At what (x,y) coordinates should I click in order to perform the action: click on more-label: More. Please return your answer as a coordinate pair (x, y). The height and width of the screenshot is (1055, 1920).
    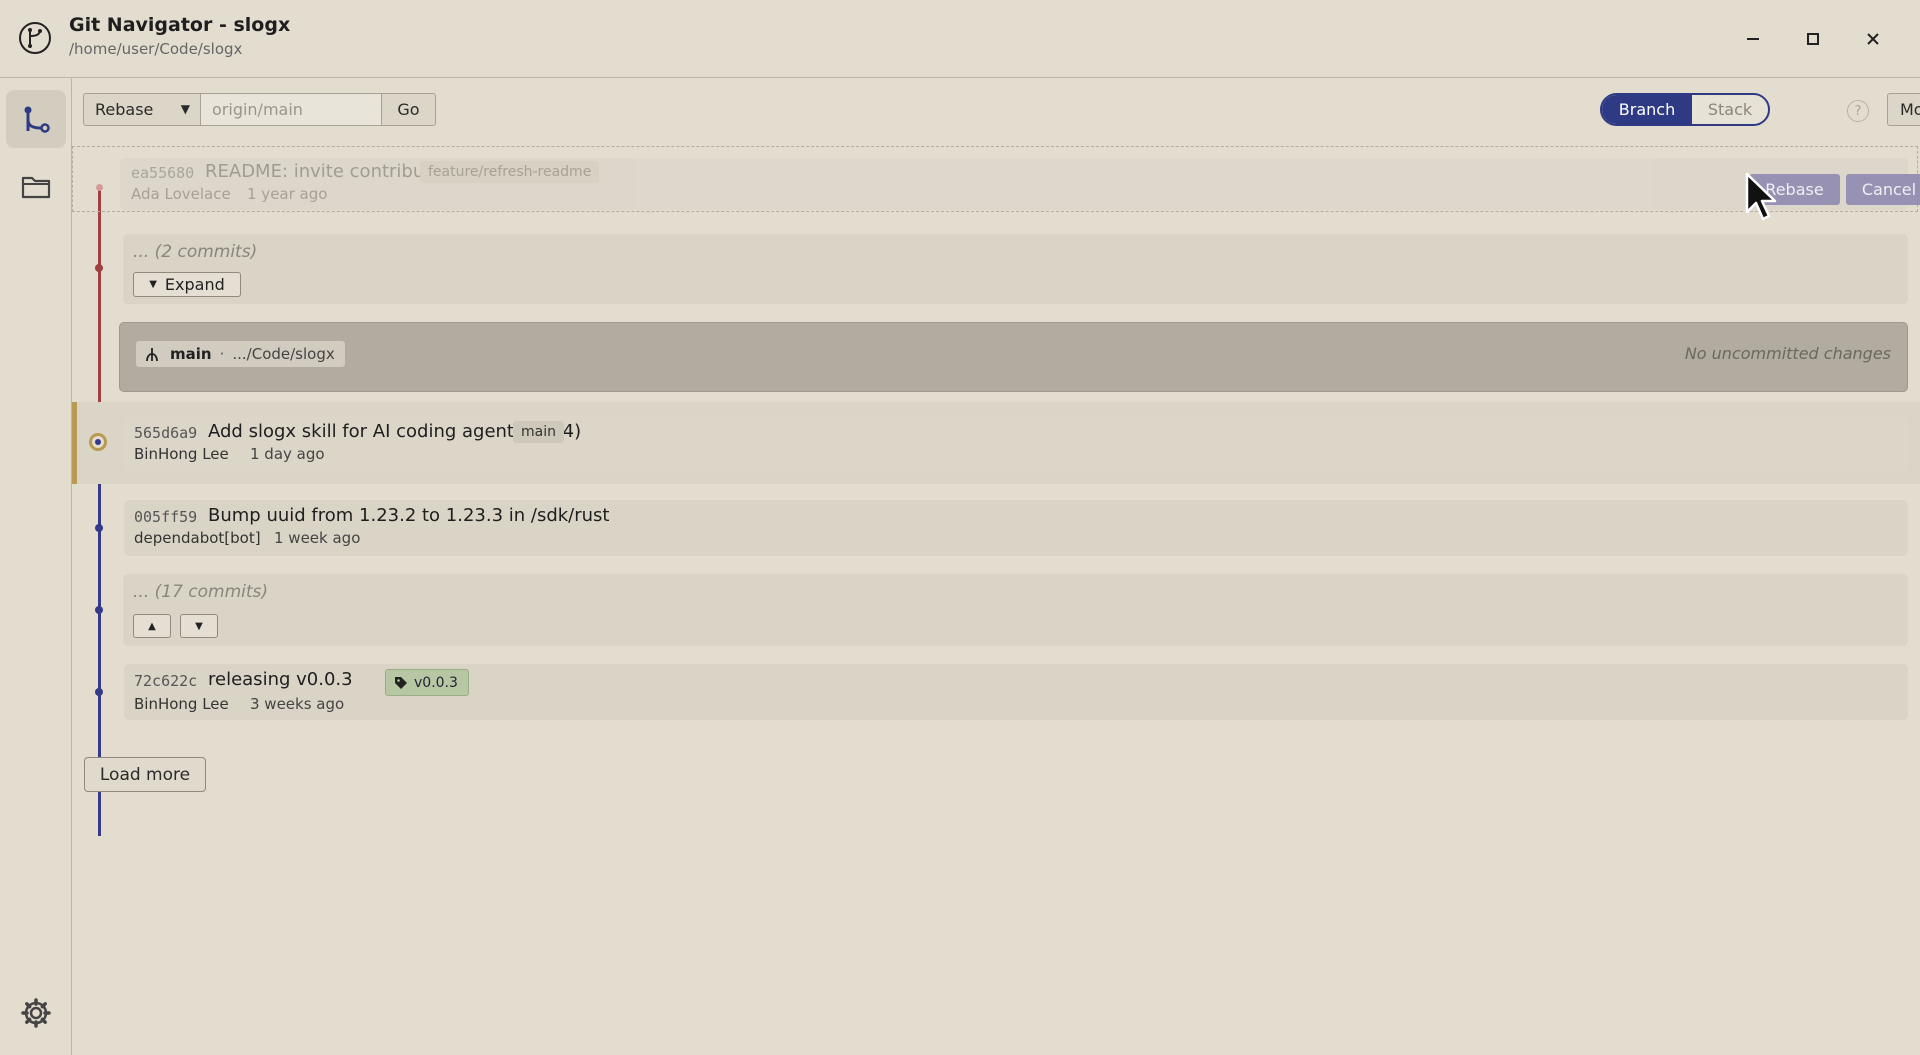
    Looking at the image, I should click on (1910, 109).